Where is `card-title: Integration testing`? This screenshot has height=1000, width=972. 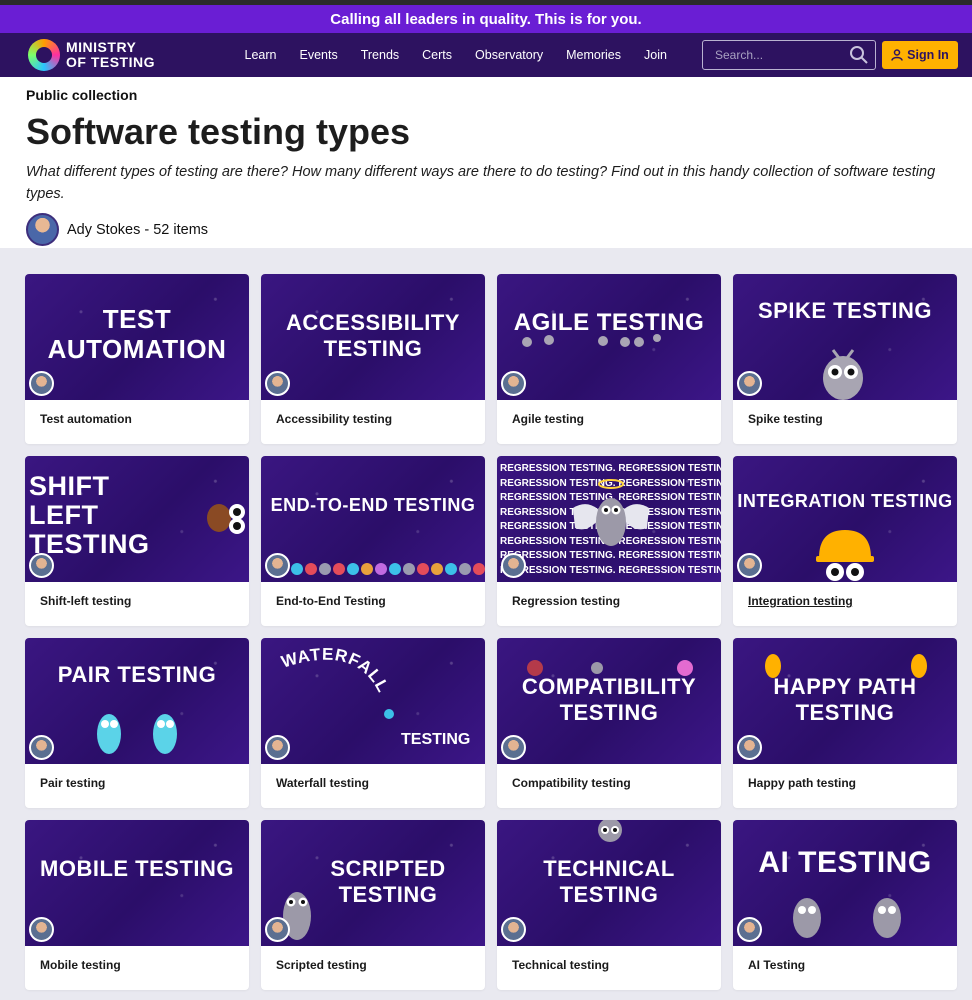
card-title: Integration testing is located at coordinates (845, 601).